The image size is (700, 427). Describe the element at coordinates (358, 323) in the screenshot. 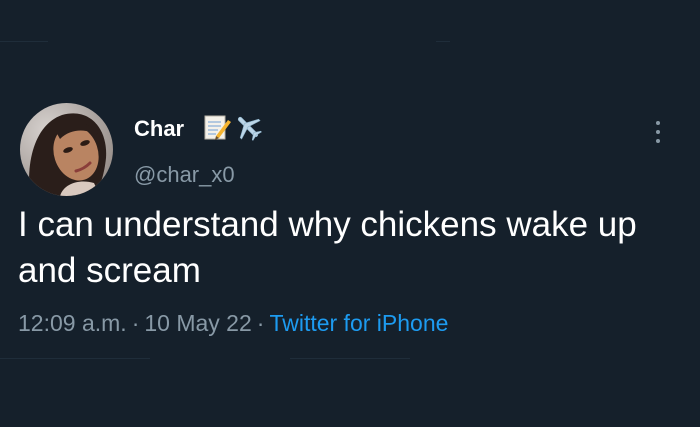

I see `tweet-source-link: Twitter for iPhone` at that location.